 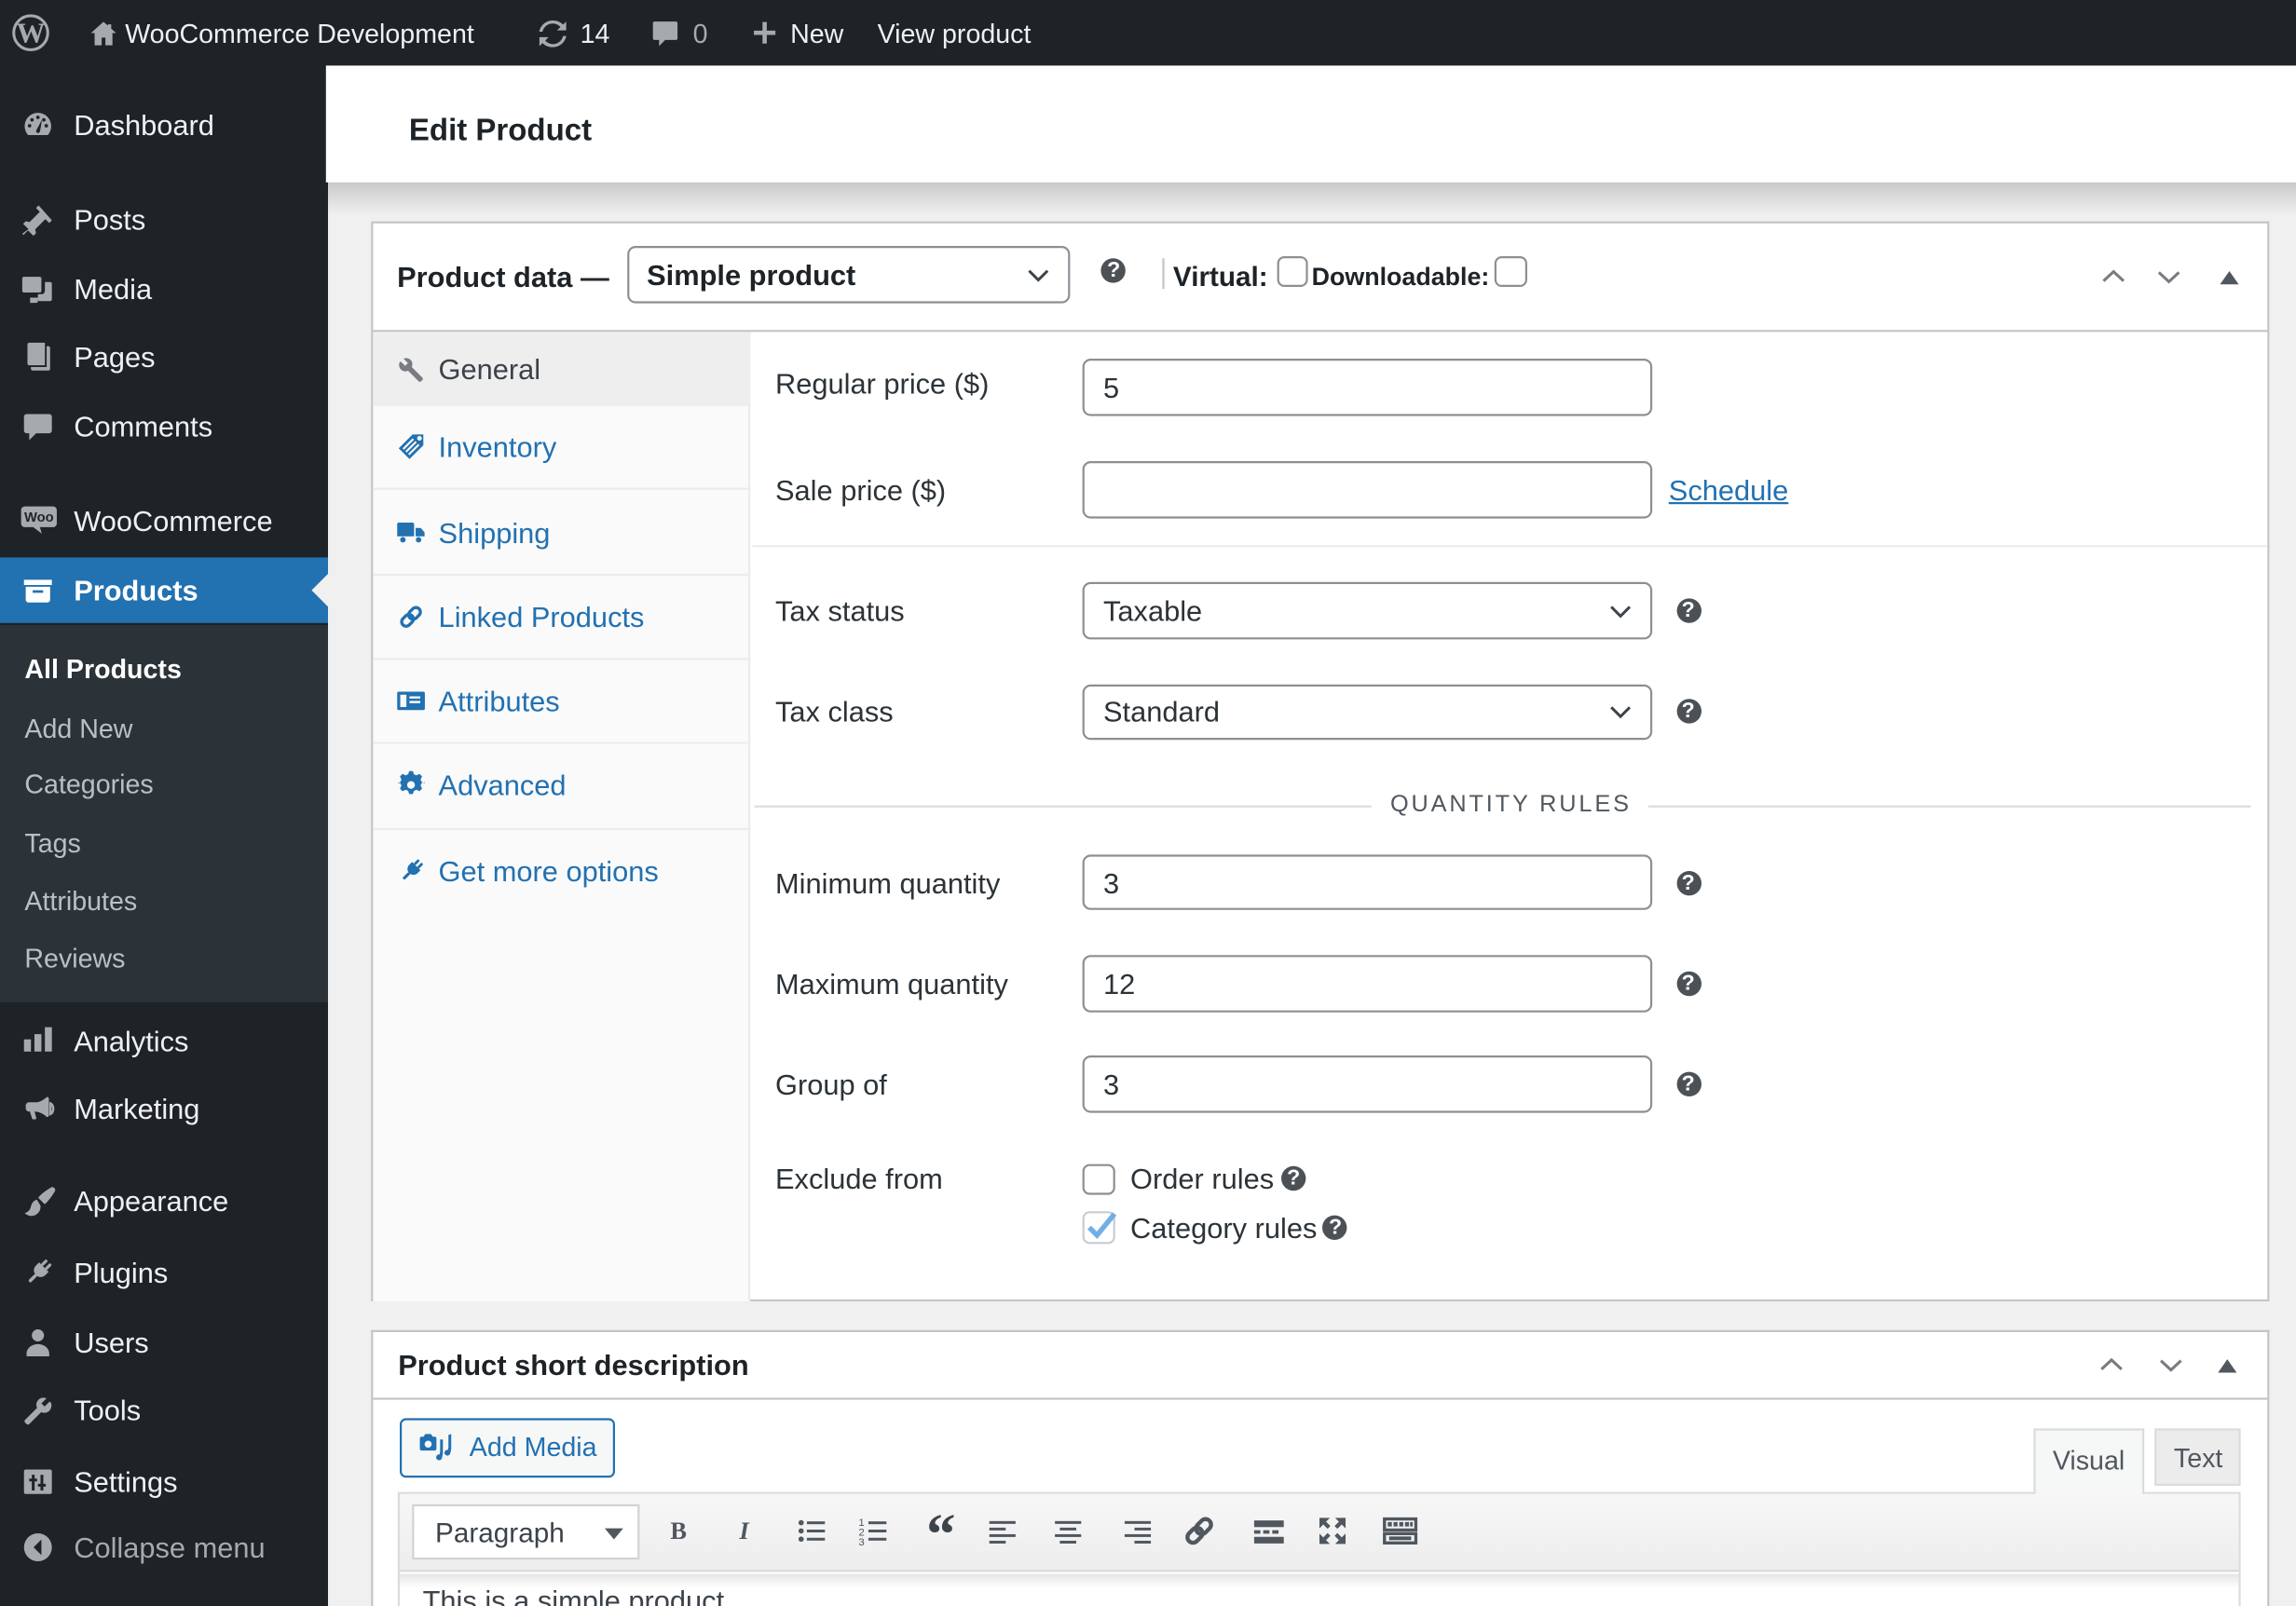 I want to click on svg-text: I, so click(x=743, y=1532).